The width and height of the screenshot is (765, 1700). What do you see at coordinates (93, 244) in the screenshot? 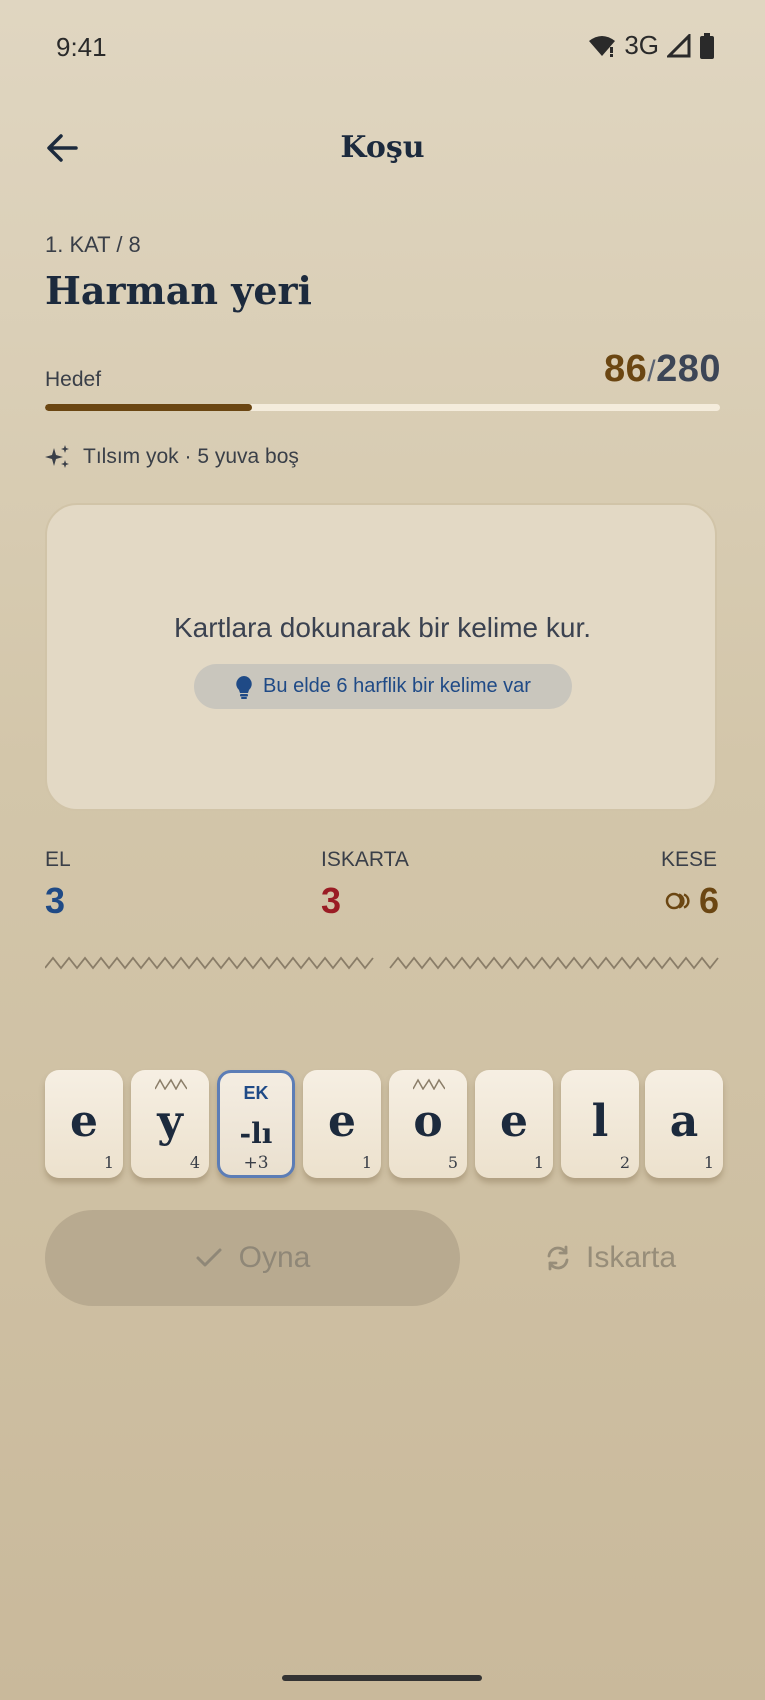
I see `floor-label: 1. KAT / 8` at bounding box center [93, 244].